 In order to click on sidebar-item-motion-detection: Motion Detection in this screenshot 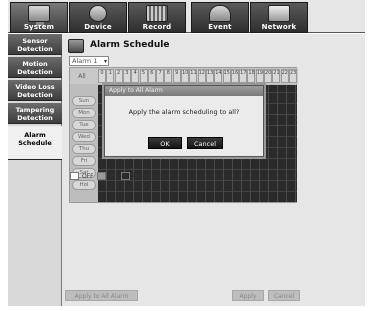, I will do `click(35, 67)`.